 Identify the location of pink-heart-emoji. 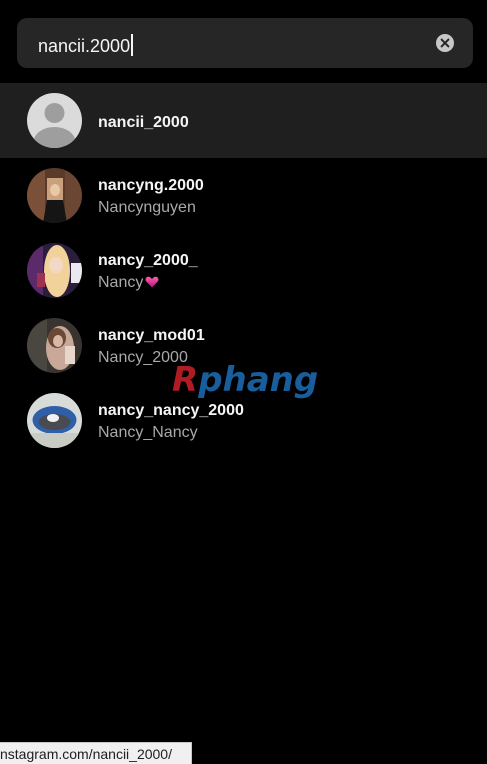
(152, 282).